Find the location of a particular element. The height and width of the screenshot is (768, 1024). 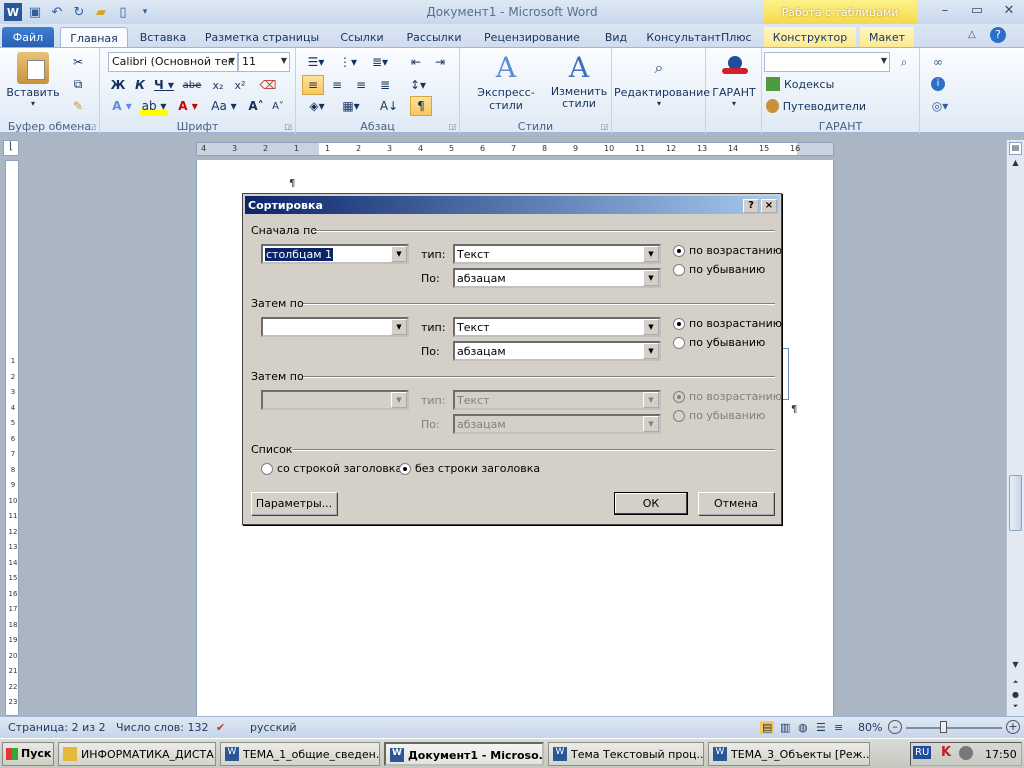

format-painter-icon: ✎ is located at coordinates (78, 106).